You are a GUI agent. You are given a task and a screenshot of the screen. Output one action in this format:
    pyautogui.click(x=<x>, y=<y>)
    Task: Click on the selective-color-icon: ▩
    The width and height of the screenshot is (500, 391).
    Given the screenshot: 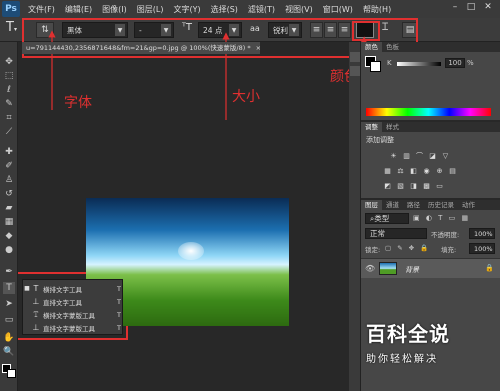 What is the action you would take?
    pyautogui.click(x=426, y=186)
    